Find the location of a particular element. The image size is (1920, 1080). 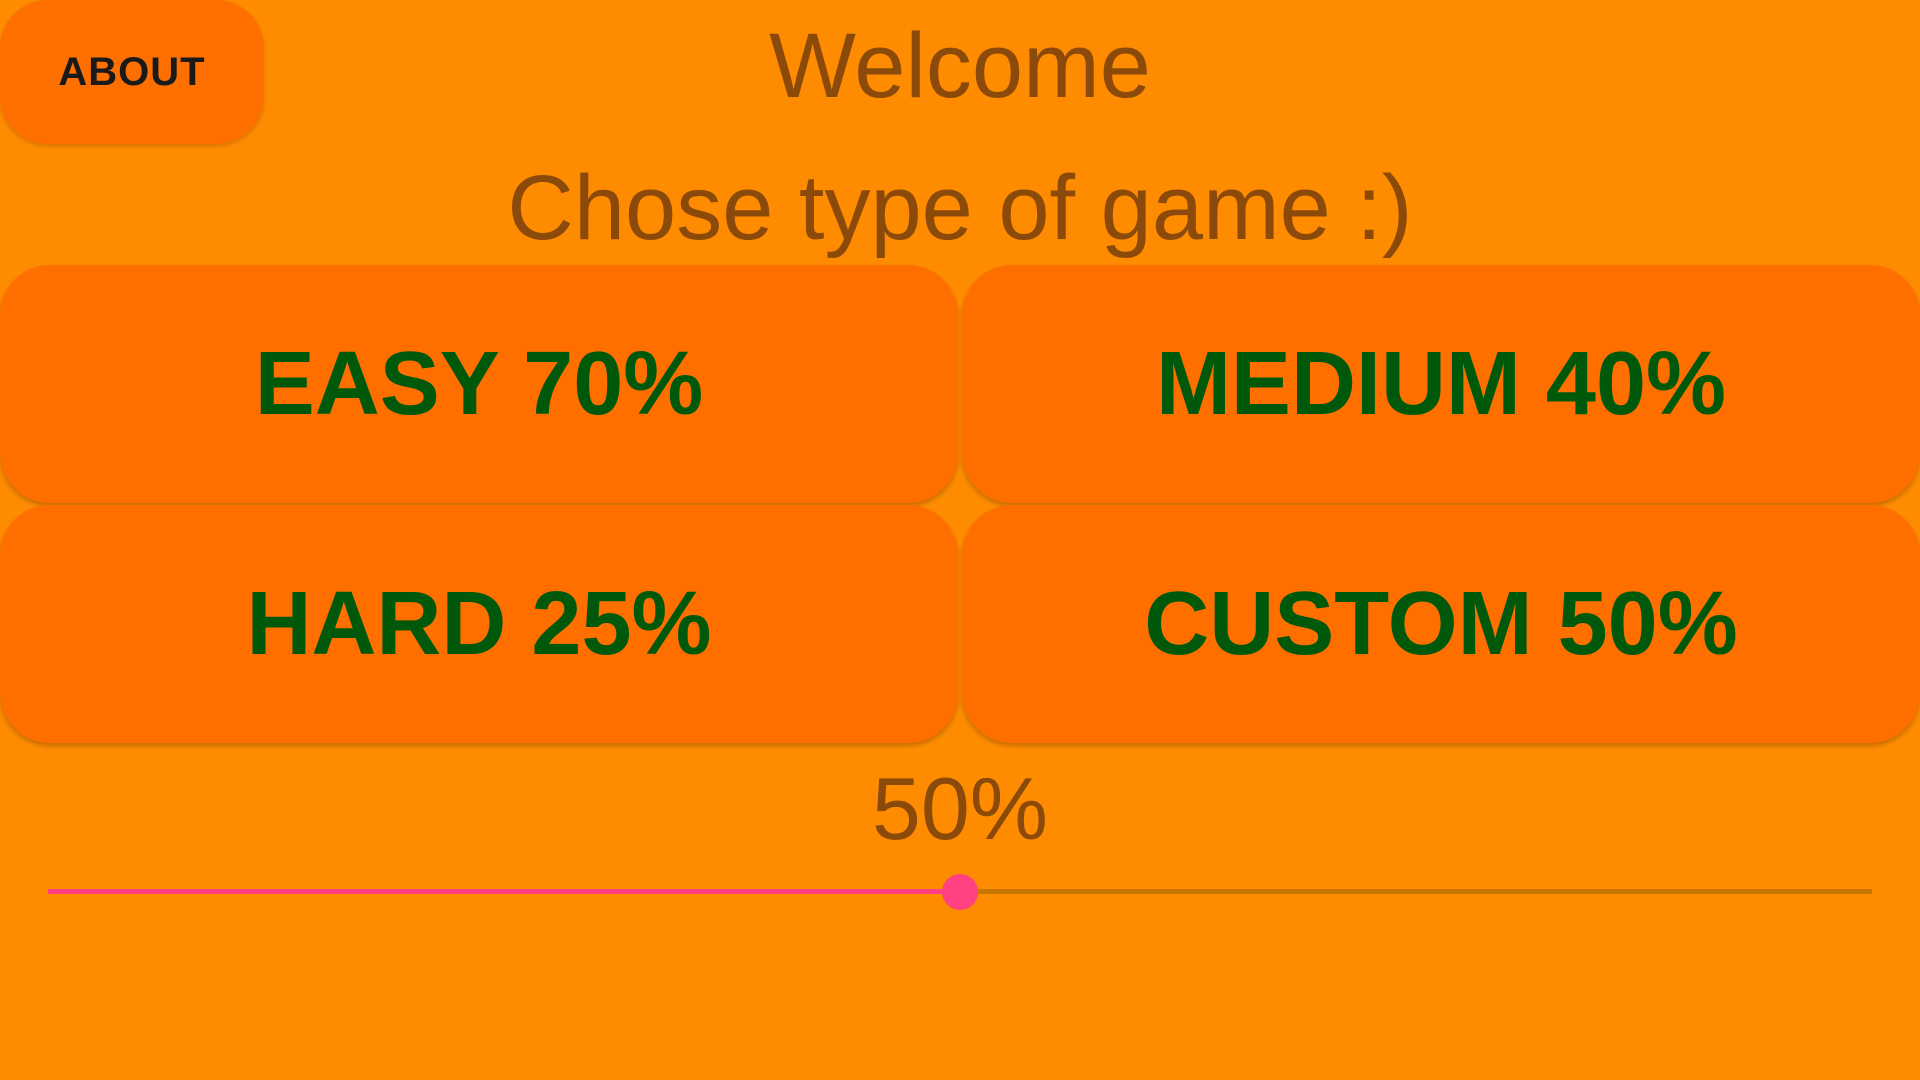

welcome-title: Welcome is located at coordinates (960, 66).